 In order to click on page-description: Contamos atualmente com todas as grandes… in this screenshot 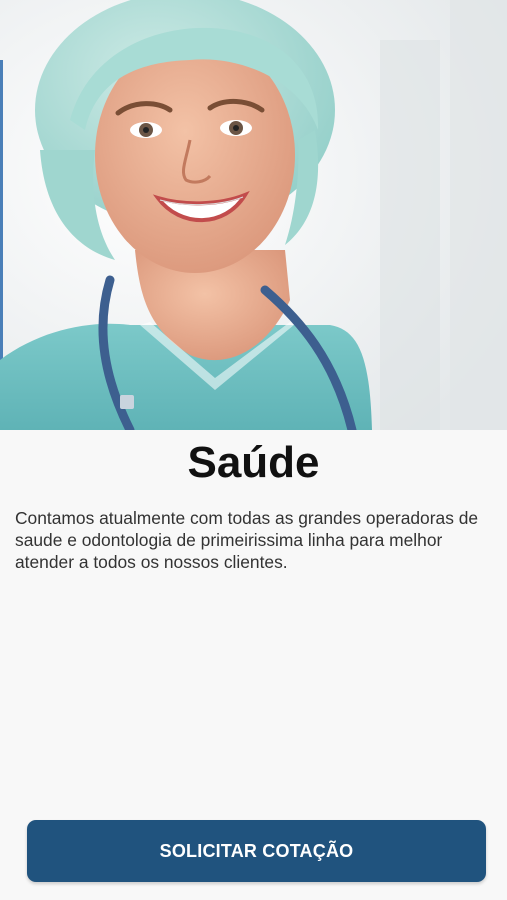, I will do `click(247, 540)`.